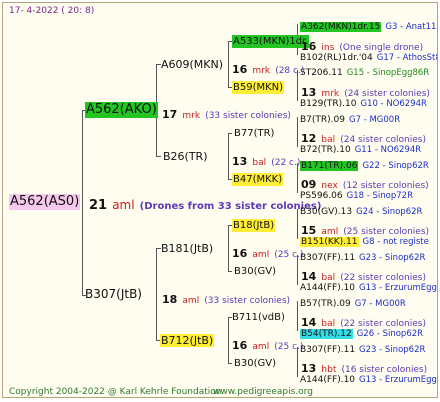 The width and height of the screenshot is (440, 402). Describe the element at coordinates (123, 205) in the screenshot. I see `root-mark: aml` at that location.